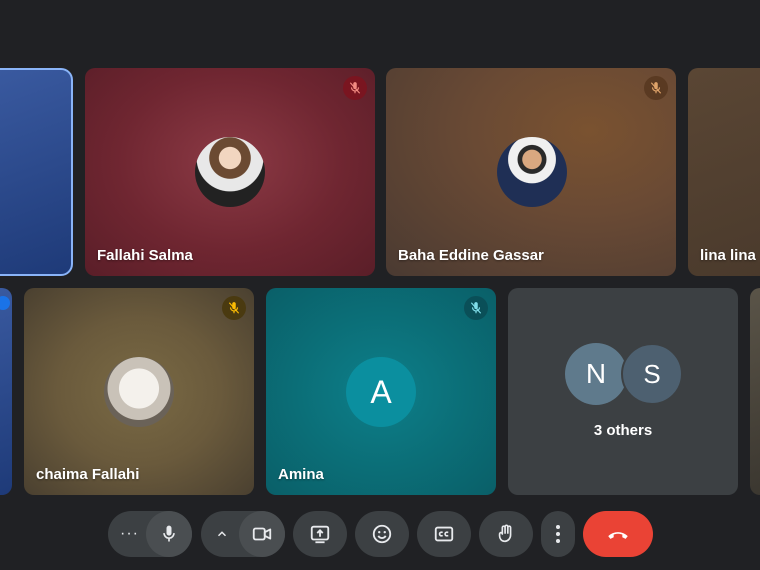  I want to click on present-to-all-icon, so click(320, 534).